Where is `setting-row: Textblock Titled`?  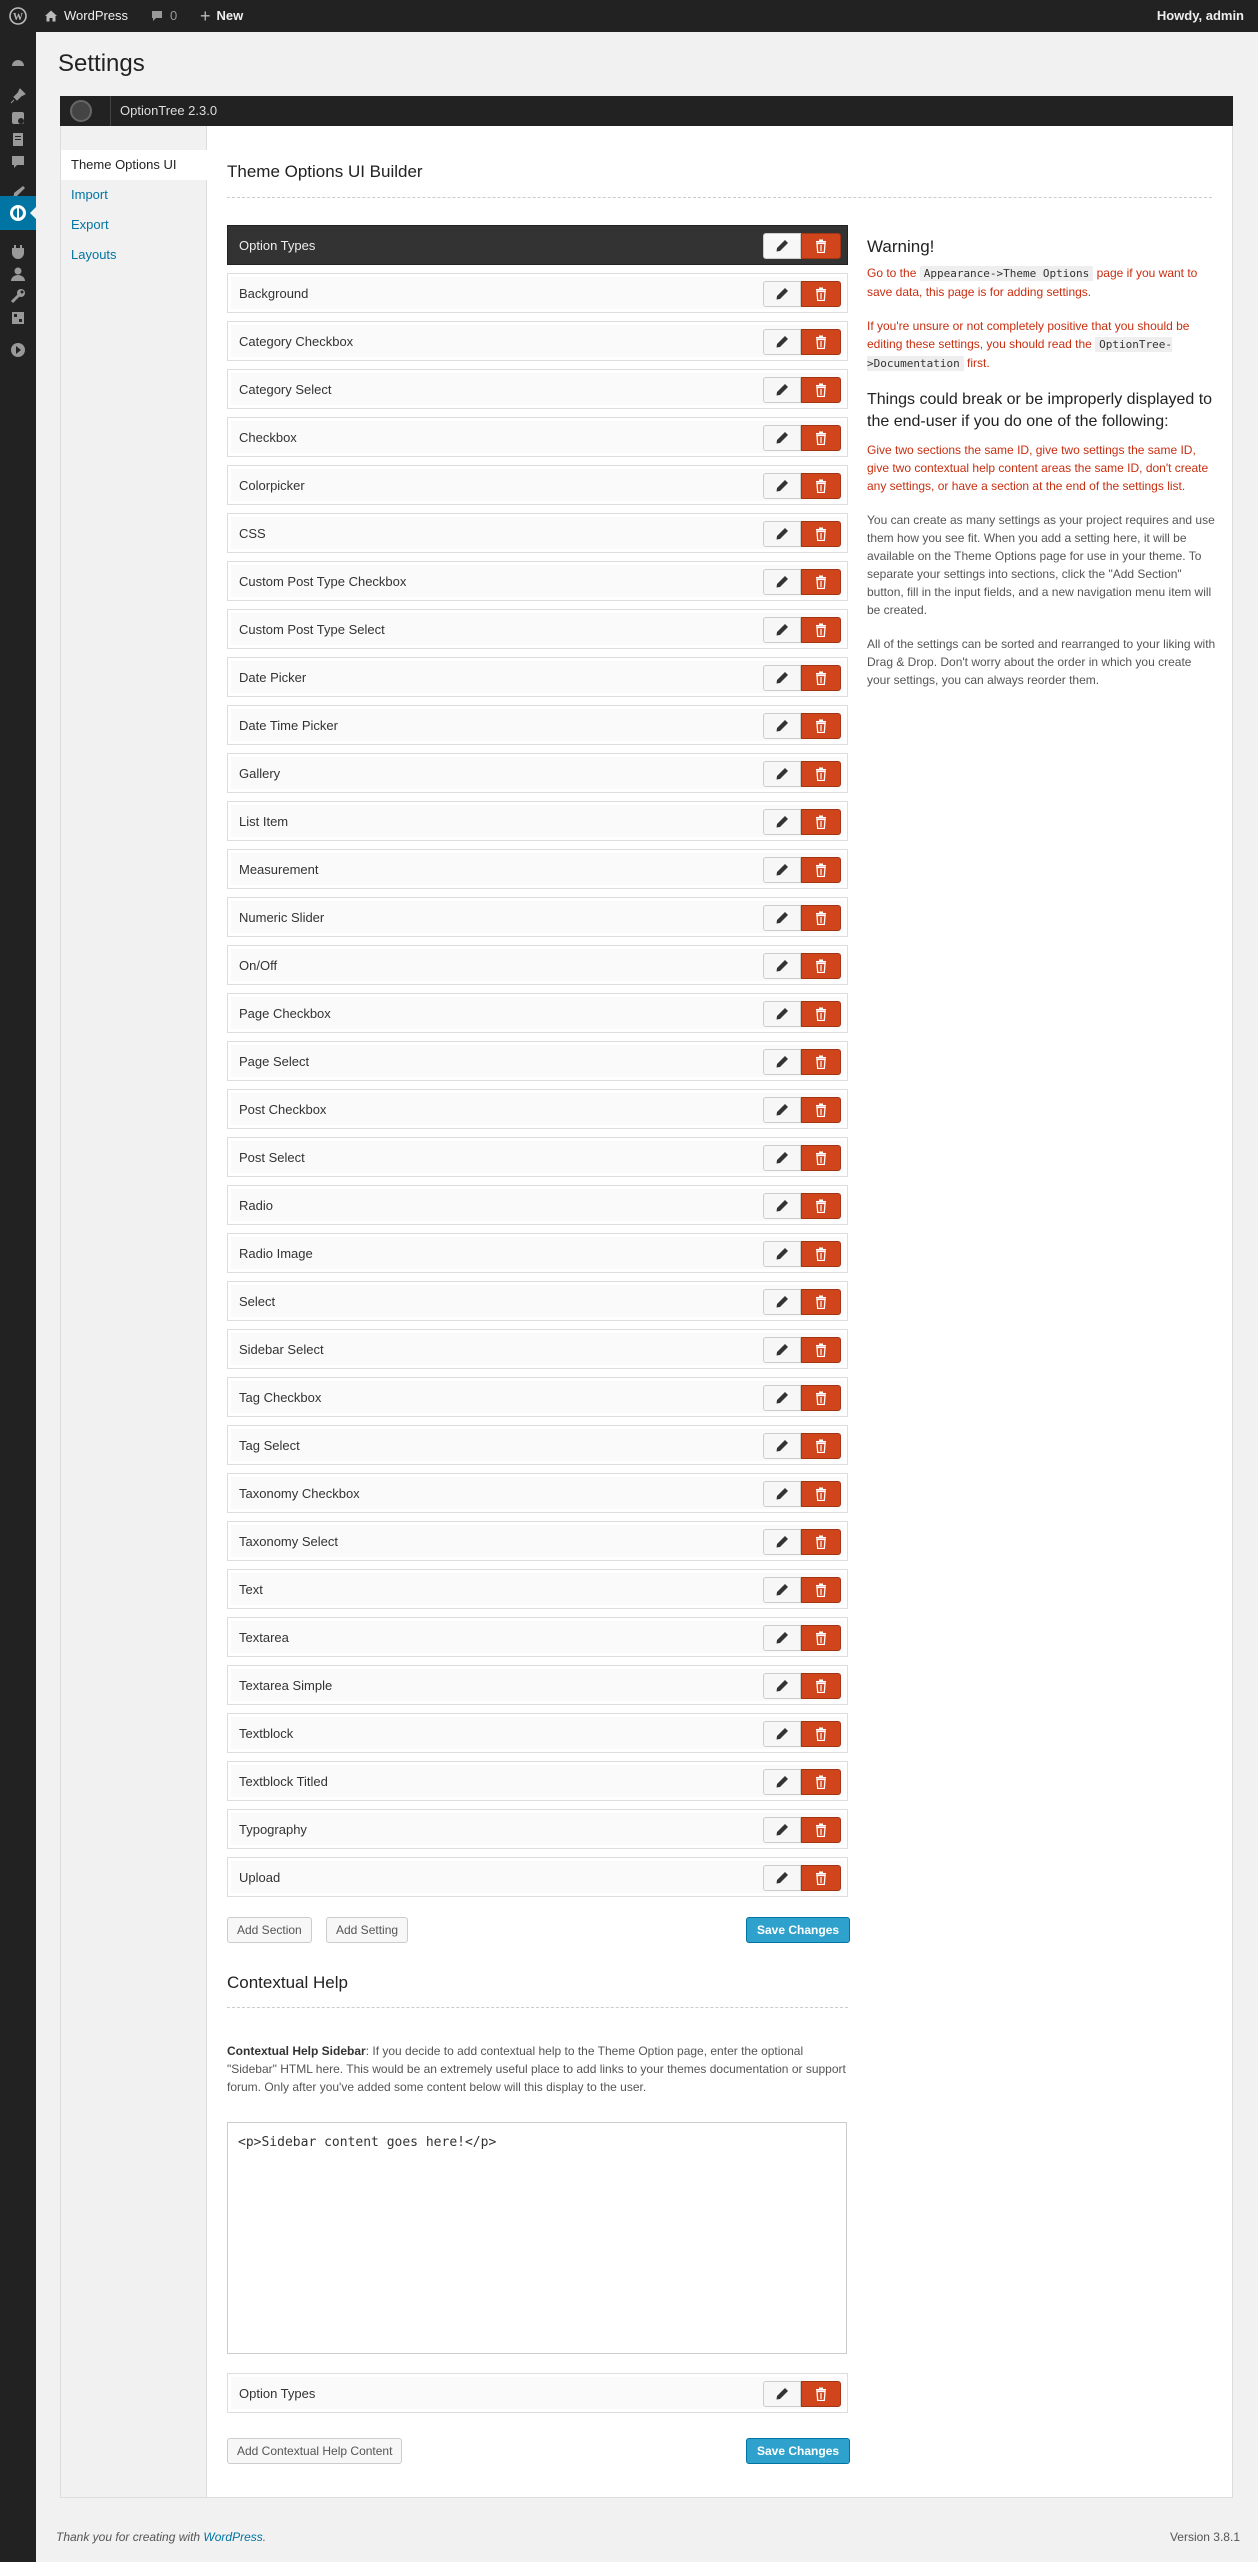 setting-row: Textblock Titled is located at coordinates (537, 1781).